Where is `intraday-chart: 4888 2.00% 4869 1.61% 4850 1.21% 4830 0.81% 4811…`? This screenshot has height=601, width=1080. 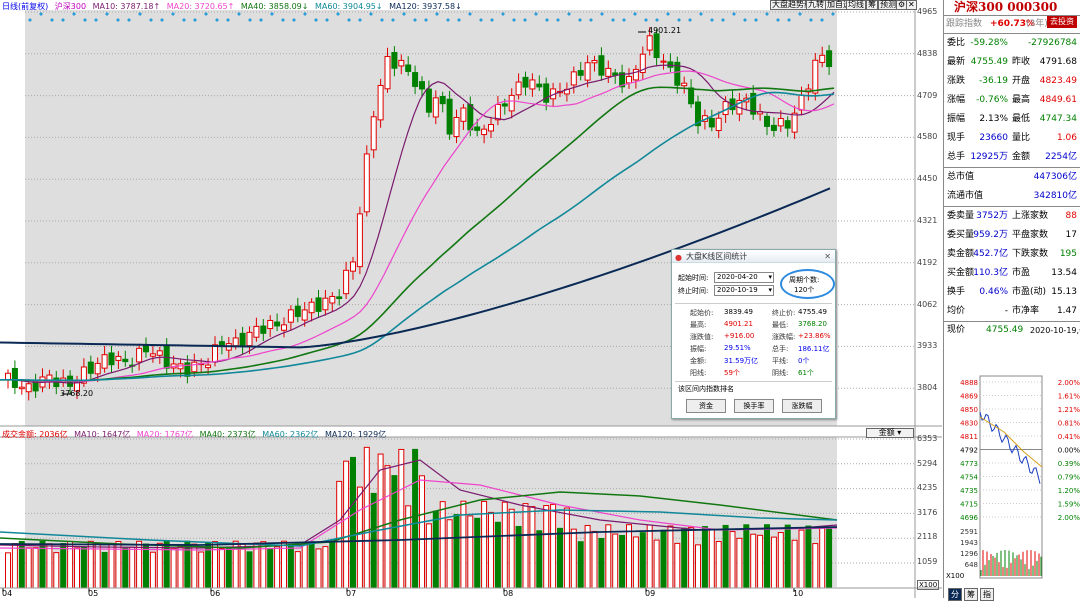 intraday-chart: 4888 2.00% 4869 1.61% 4850 1.21% 4830 0.81% 4811… is located at coordinates (1012, 476).